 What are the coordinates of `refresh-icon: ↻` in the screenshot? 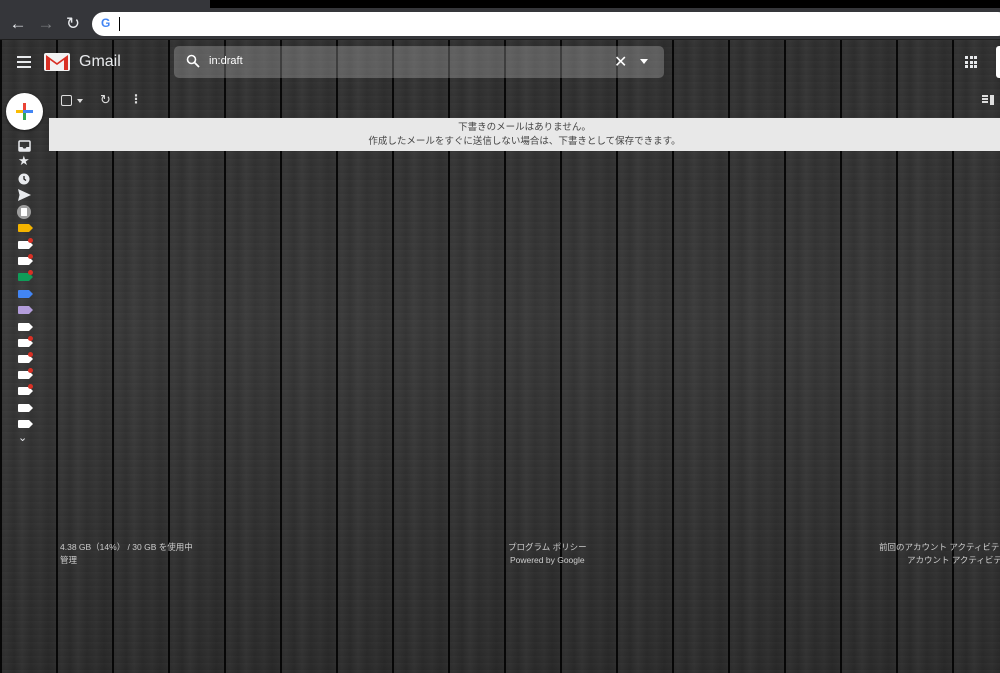 It's located at (105, 100).